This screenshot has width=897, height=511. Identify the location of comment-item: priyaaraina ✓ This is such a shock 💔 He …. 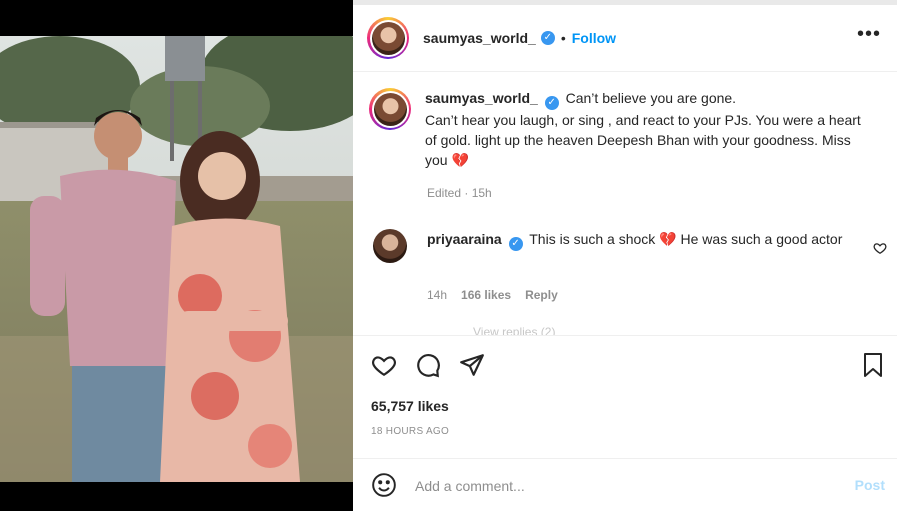
(629, 246).